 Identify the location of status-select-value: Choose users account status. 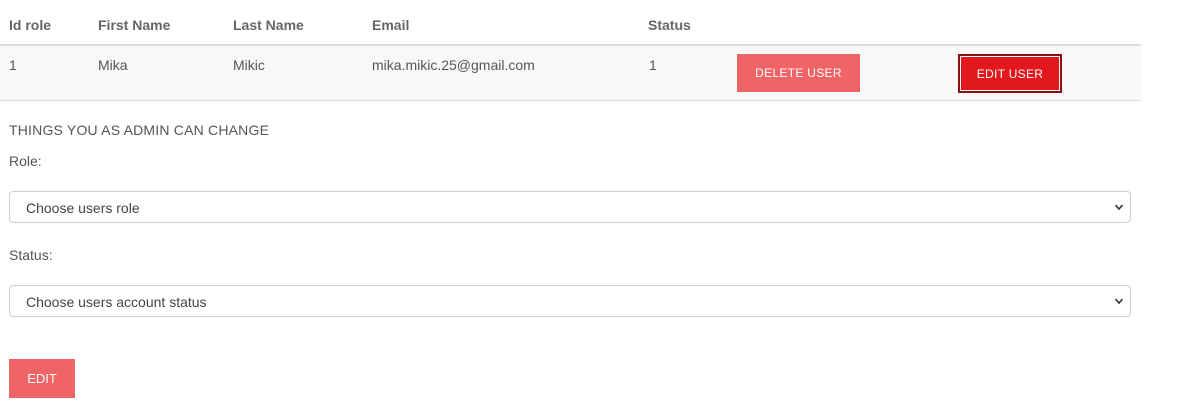
(116, 302).